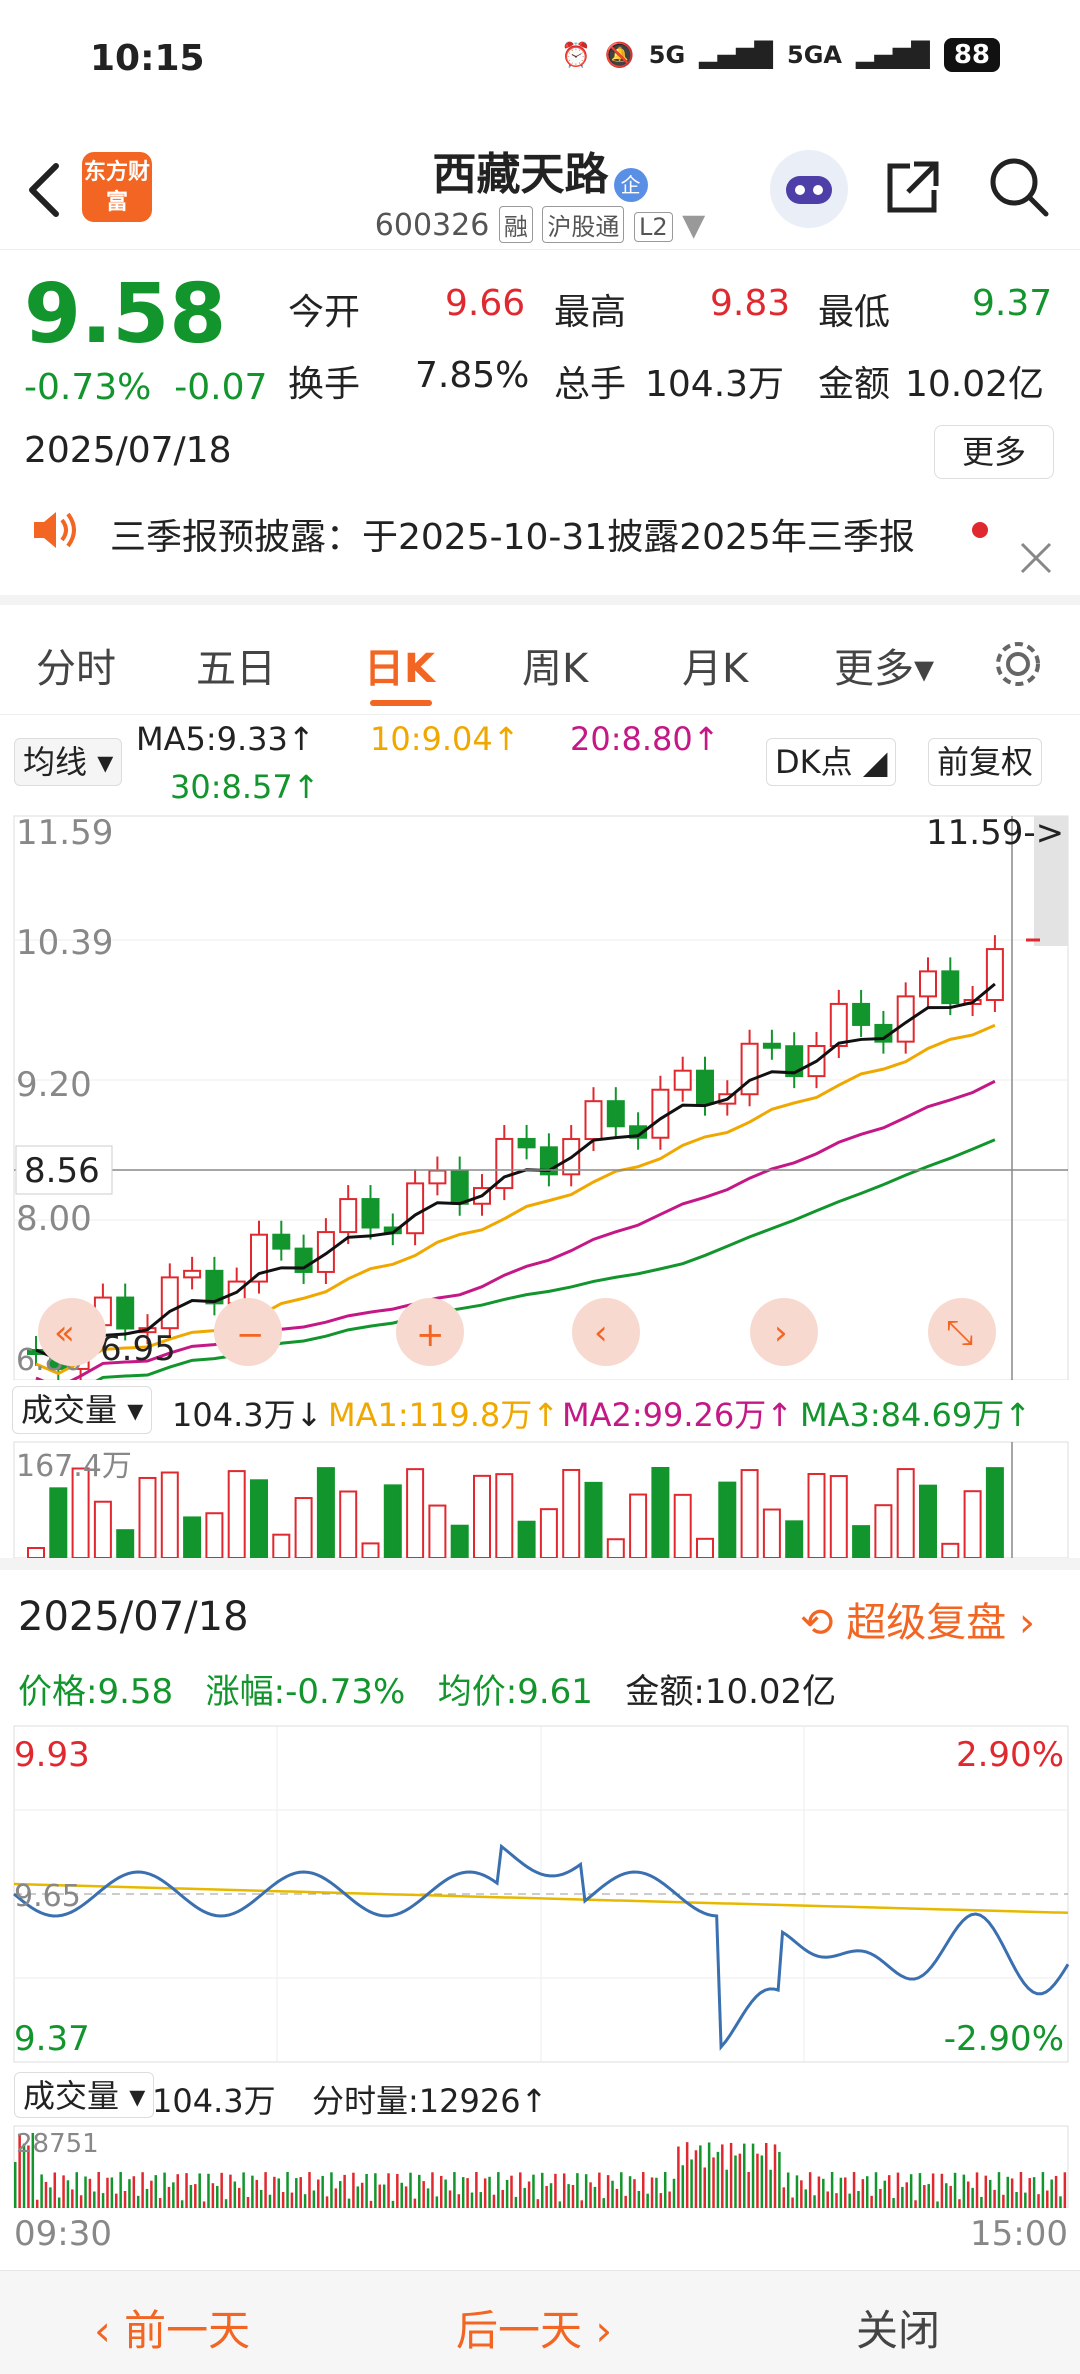 This screenshot has width=1080, height=2374. Describe the element at coordinates (540, 1894) in the screenshot. I see `intraday-chart: 9.93 9.65 9.37 2.90% -2.90%` at that location.